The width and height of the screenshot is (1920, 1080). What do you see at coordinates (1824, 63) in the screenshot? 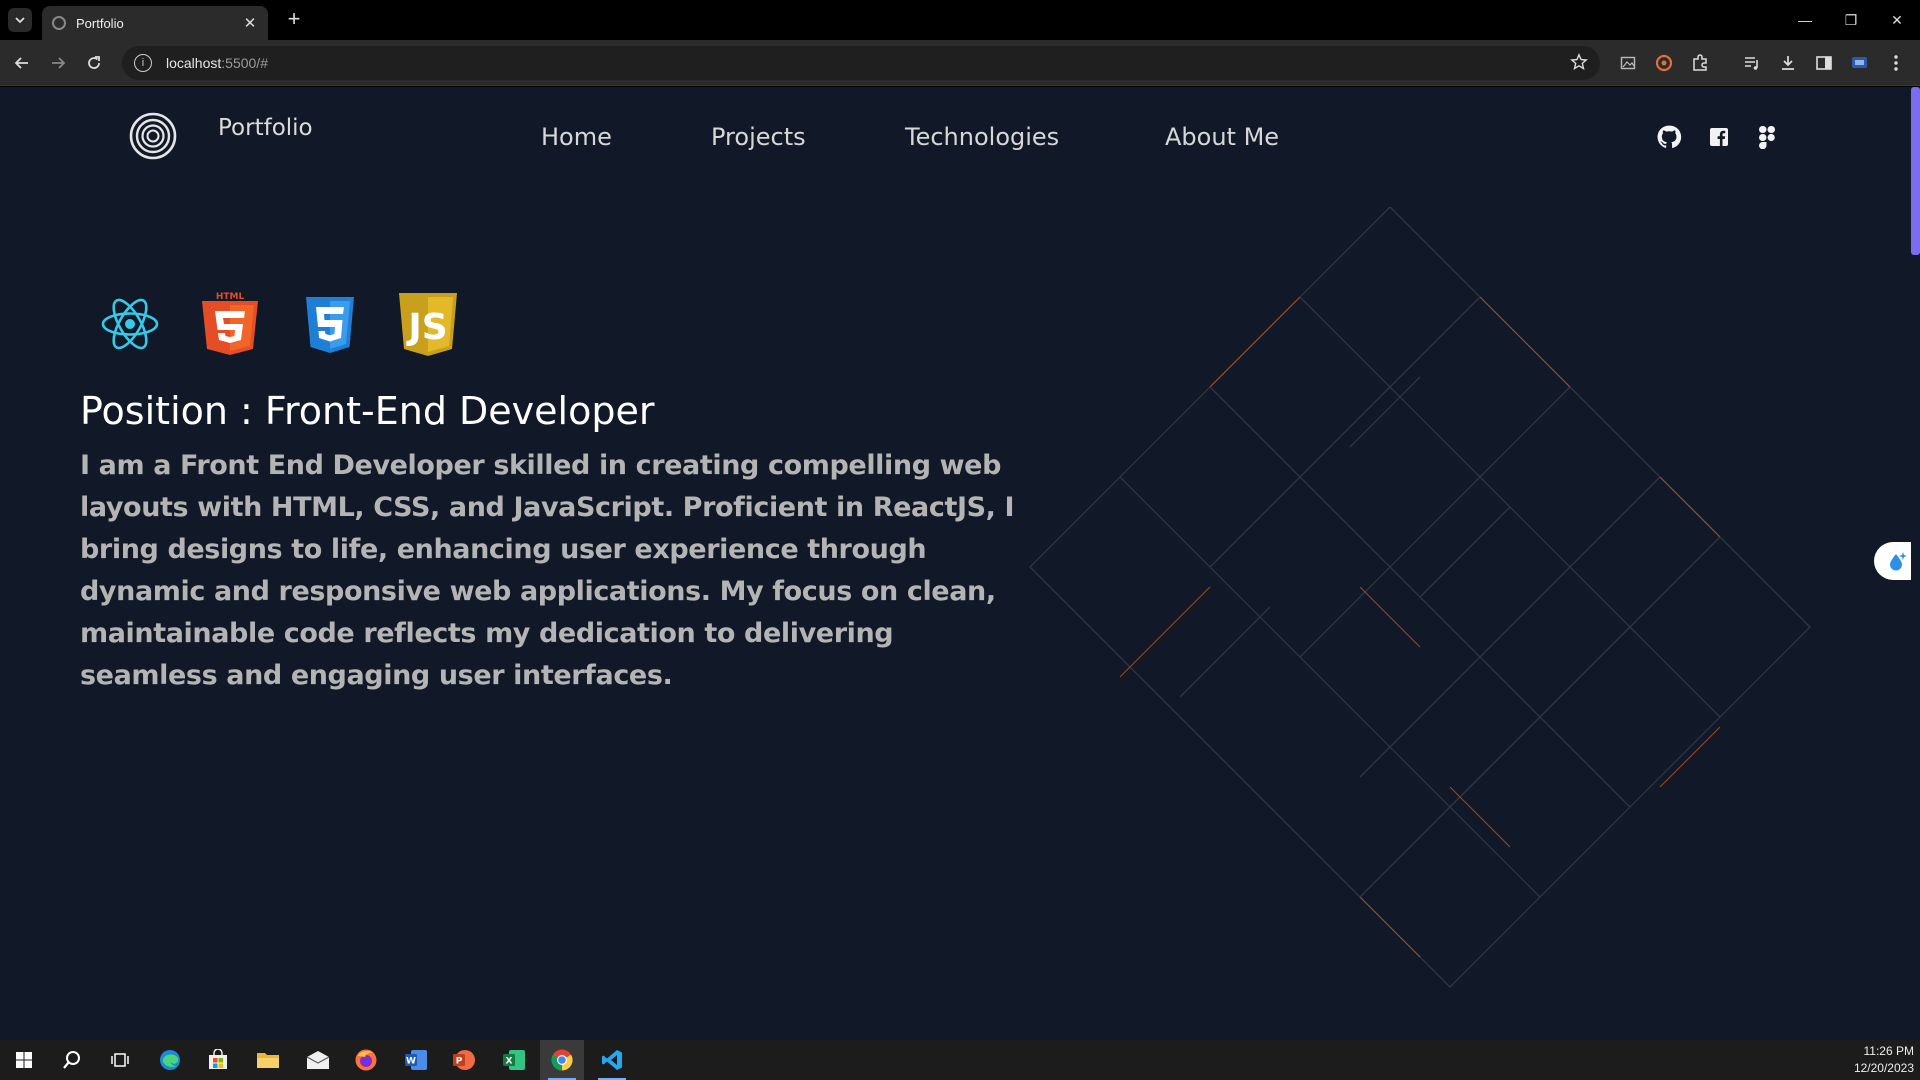
I see `side-panel-icon` at bounding box center [1824, 63].